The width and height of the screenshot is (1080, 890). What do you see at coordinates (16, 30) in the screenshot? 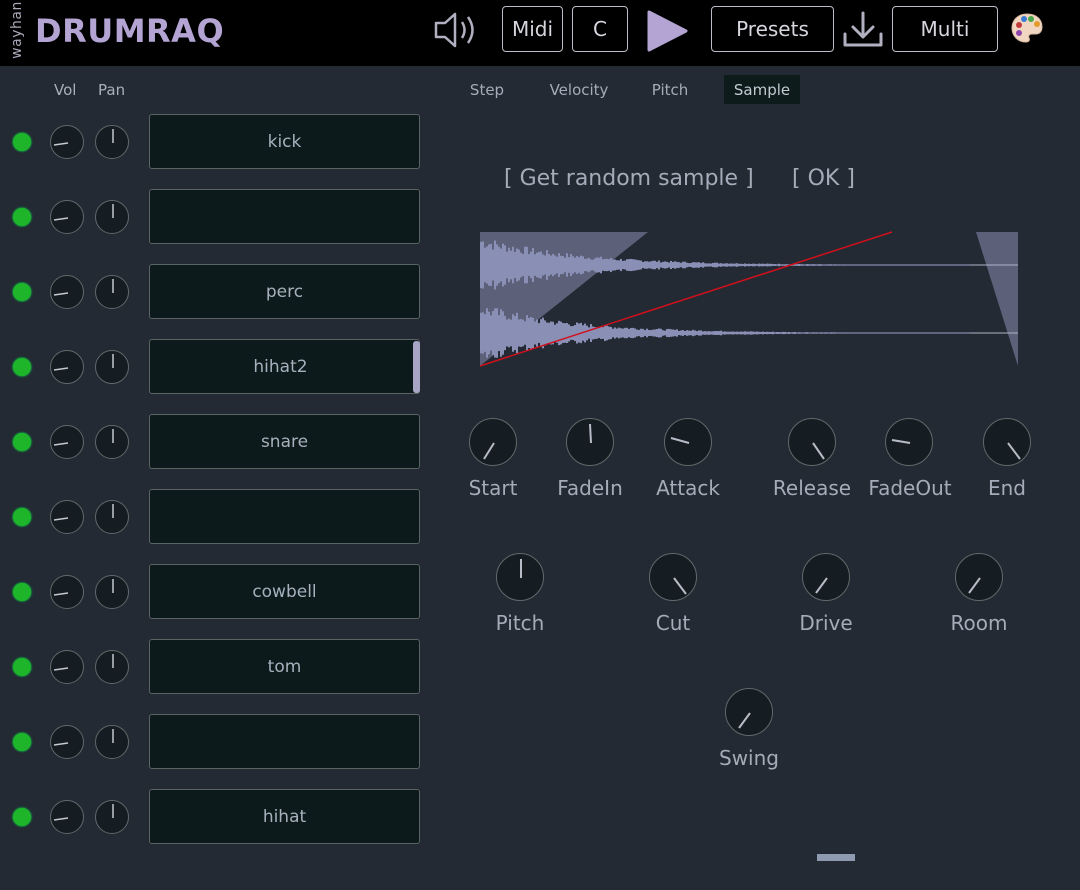
I see `maker-label: wayhan` at bounding box center [16, 30].